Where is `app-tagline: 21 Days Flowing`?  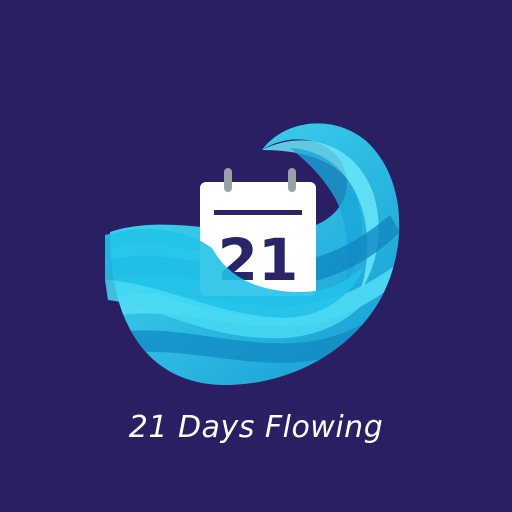 app-tagline: 21 Days Flowing is located at coordinates (256, 427).